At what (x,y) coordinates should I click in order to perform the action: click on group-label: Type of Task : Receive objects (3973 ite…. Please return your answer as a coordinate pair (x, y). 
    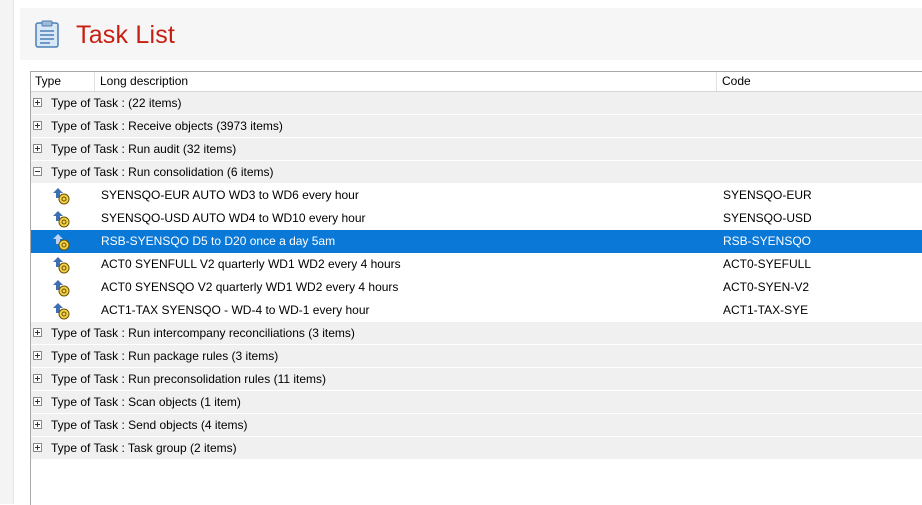
    Looking at the image, I should click on (167, 126).